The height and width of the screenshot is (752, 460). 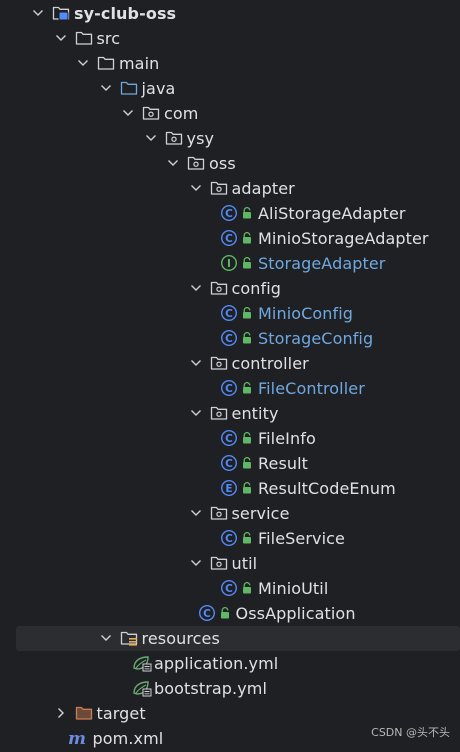 What do you see at coordinates (287, 438) in the screenshot?
I see `tree-item-label: FileInfo` at bounding box center [287, 438].